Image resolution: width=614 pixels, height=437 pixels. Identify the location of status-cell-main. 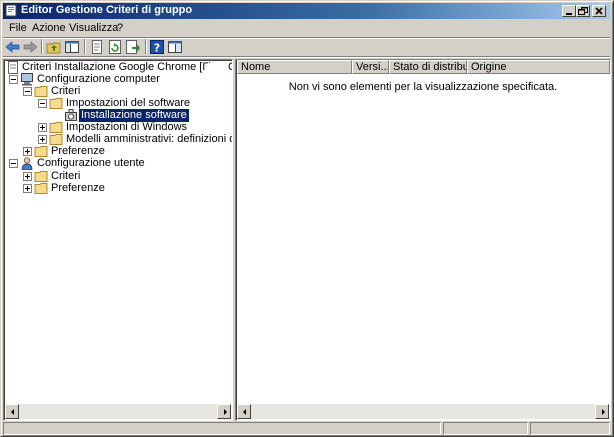
(222, 428).